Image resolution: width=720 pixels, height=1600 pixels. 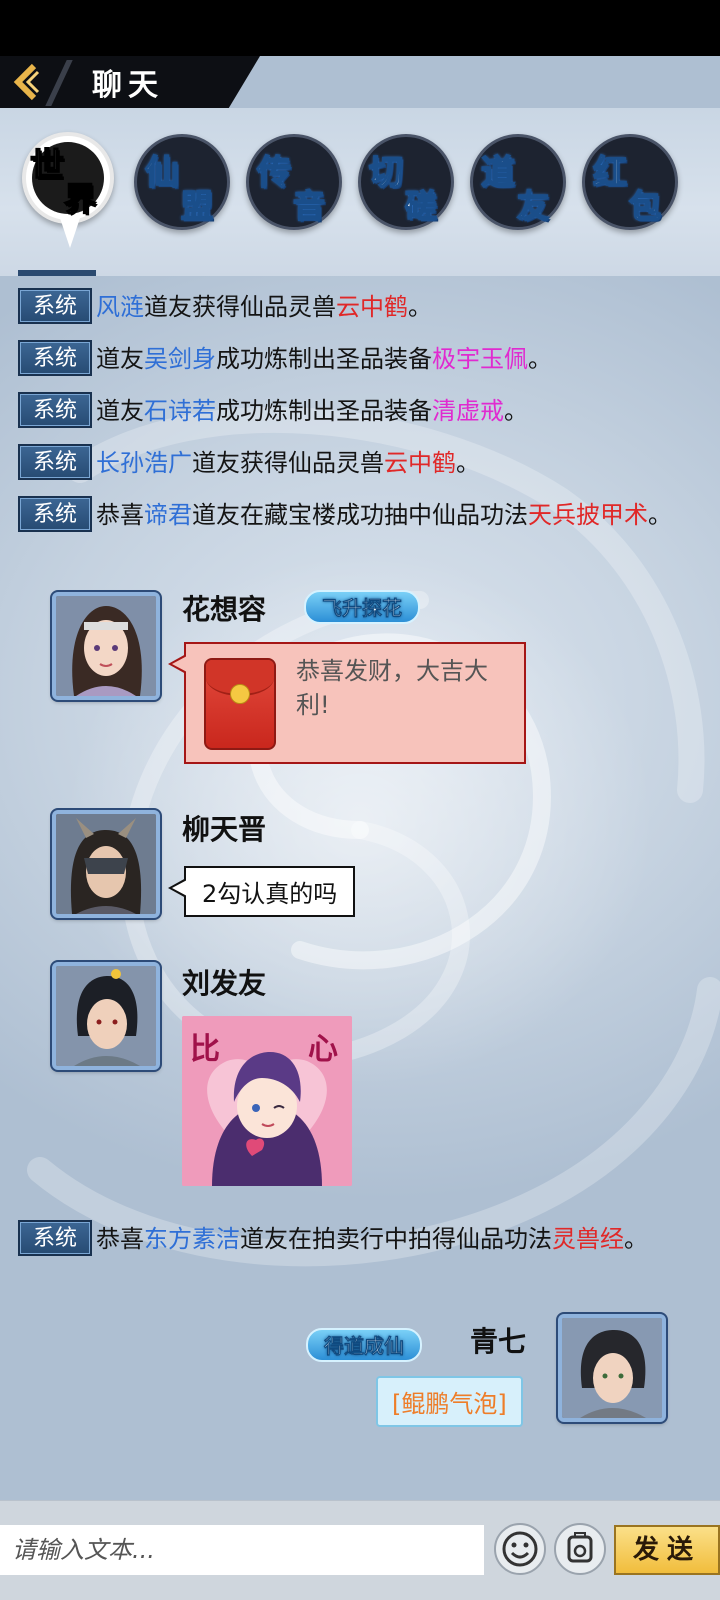 I want to click on tab-whisper: 传 音, so click(x=294, y=182).